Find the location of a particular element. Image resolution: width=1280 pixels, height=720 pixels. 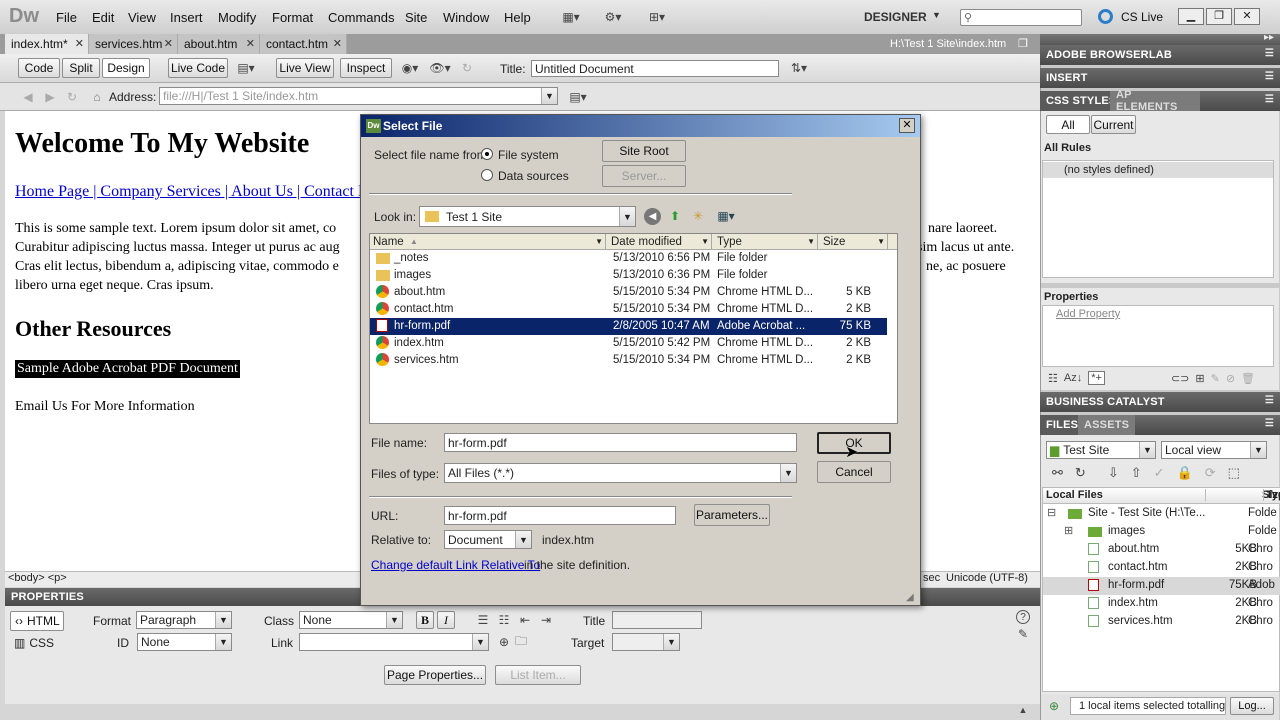

panel-menu-icon: ☰ is located at coordinates (1269, 76).